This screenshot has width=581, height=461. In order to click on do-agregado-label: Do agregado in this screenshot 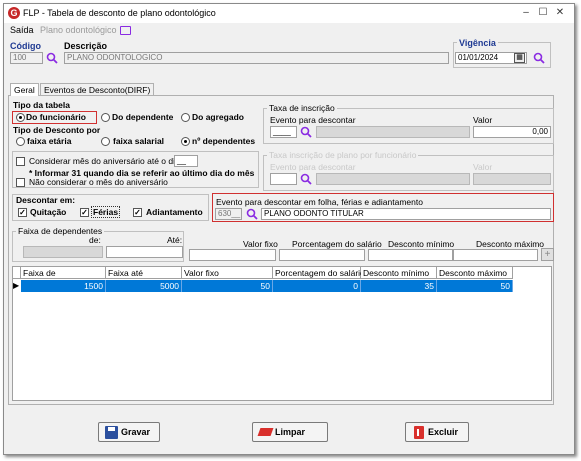, I will do `click(218, 117)`.